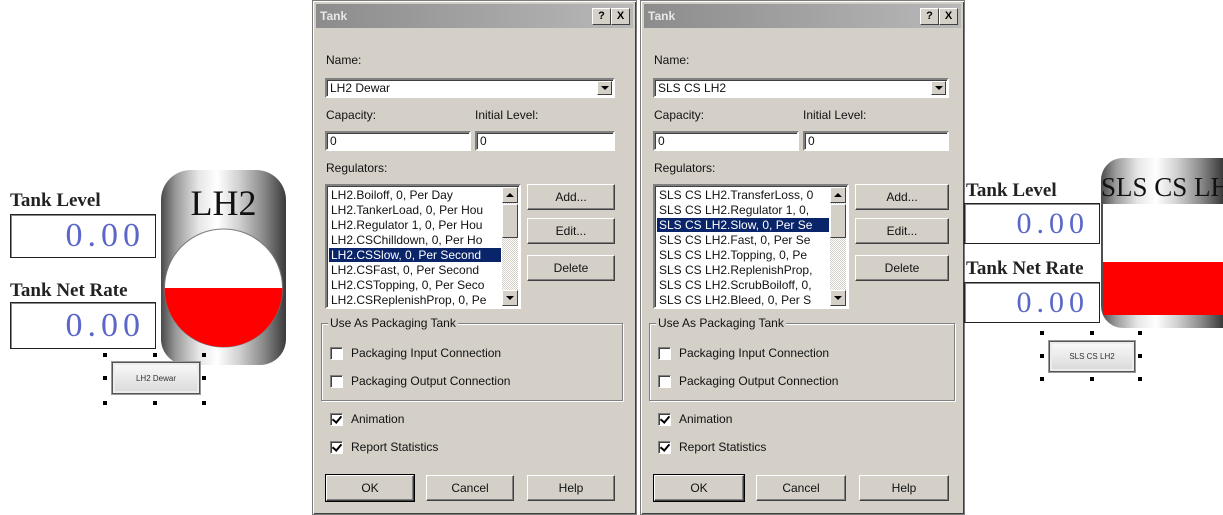  What do you see at coordinates (1092, 356) in the screenshot?
I see `tank-name-tag: SLS CS LH2` at bounding box center [1092, 356].